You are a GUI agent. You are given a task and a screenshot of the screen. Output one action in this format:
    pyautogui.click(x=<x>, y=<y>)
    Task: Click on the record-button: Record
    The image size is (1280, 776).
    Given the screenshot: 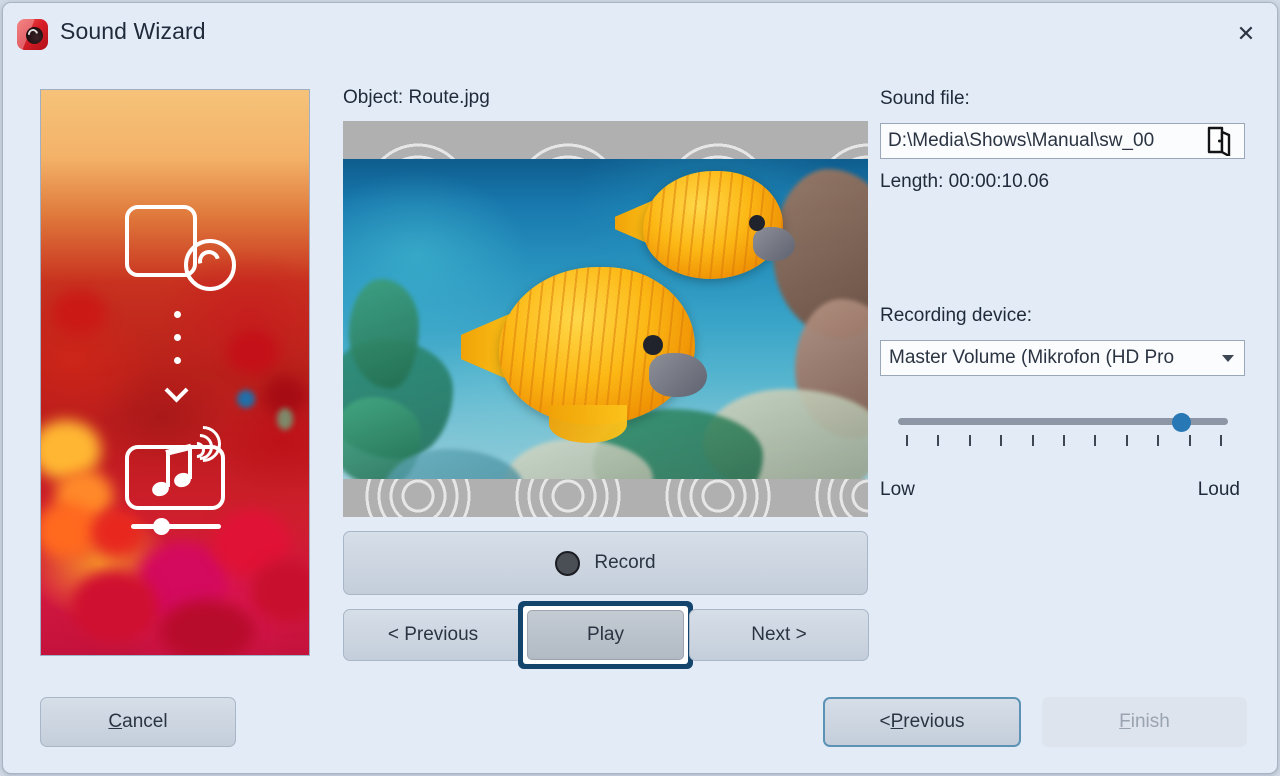 What is the action you would take?
    pyautogui.click(x=605, y=563)
    